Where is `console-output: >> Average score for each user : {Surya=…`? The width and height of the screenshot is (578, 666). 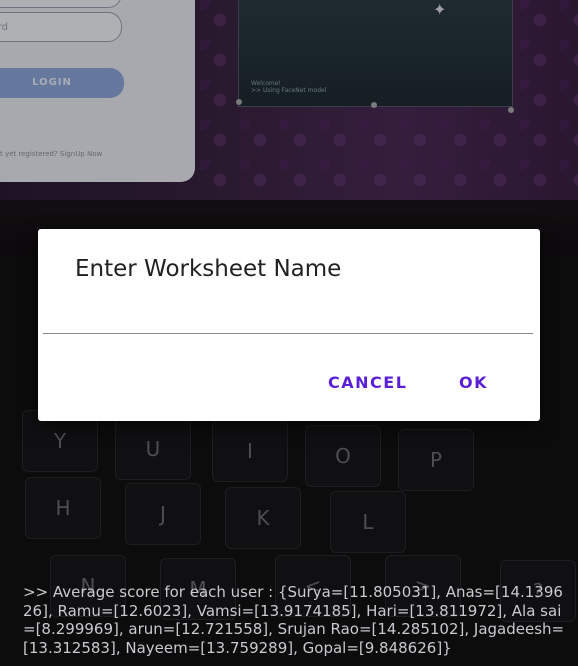 console-output: >> Average score for each user : {Surya=… is located at coordinates (294, 620).